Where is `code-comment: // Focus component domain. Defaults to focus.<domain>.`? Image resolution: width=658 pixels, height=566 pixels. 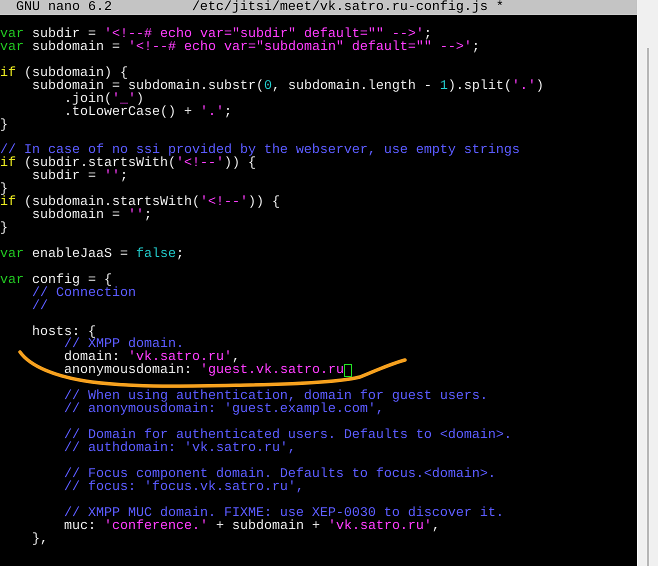 code-comment: // Focus component domain. Defaults to focus.<domain>. is located at coordinates (279, 474).